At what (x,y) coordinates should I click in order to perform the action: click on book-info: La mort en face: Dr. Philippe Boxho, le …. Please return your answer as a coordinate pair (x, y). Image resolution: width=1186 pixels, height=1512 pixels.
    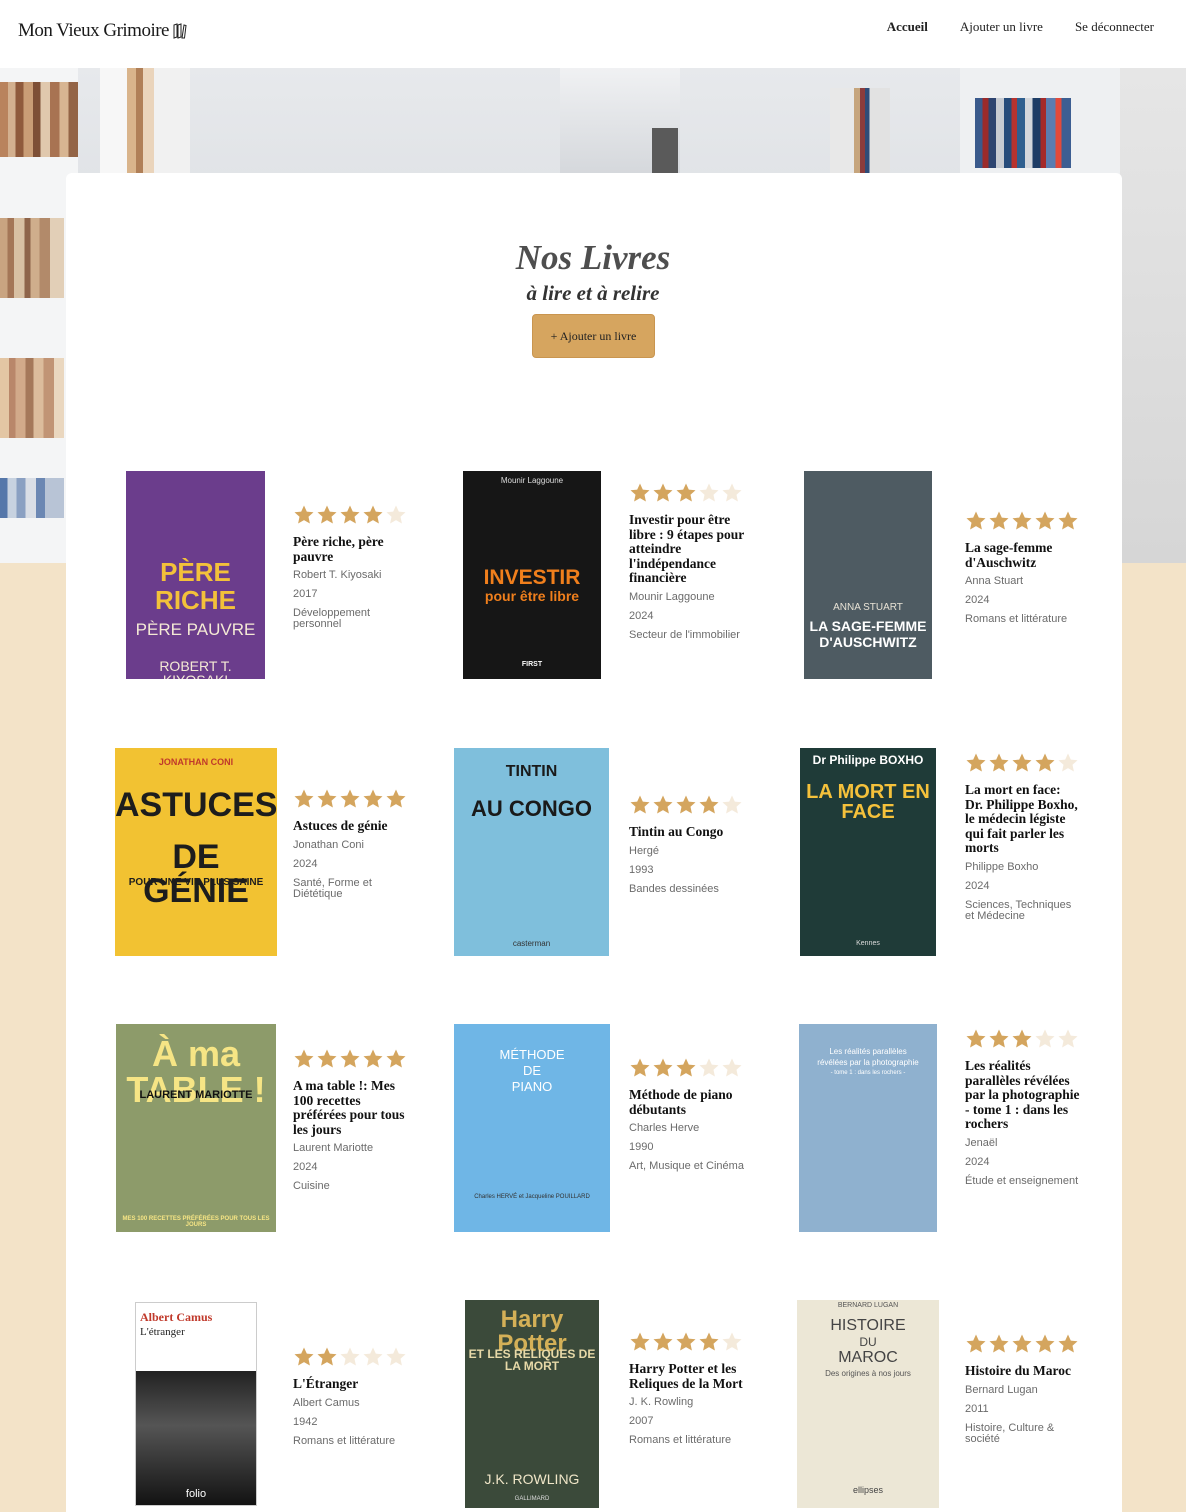
    Looking at the image, I should click on (1022, 837).